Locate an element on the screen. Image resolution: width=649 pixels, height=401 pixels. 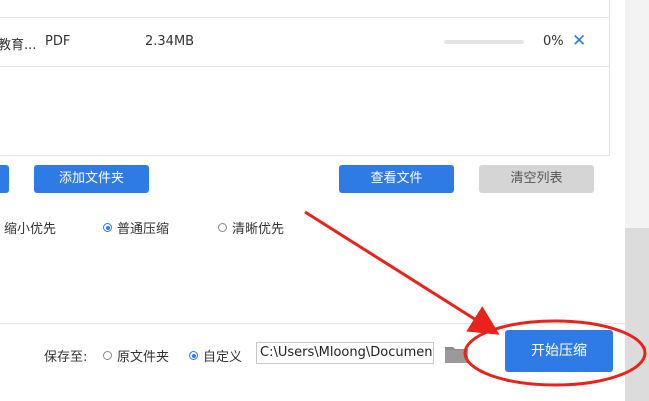
radio-label: 原文件夹 is located at coordinates (143, 357).